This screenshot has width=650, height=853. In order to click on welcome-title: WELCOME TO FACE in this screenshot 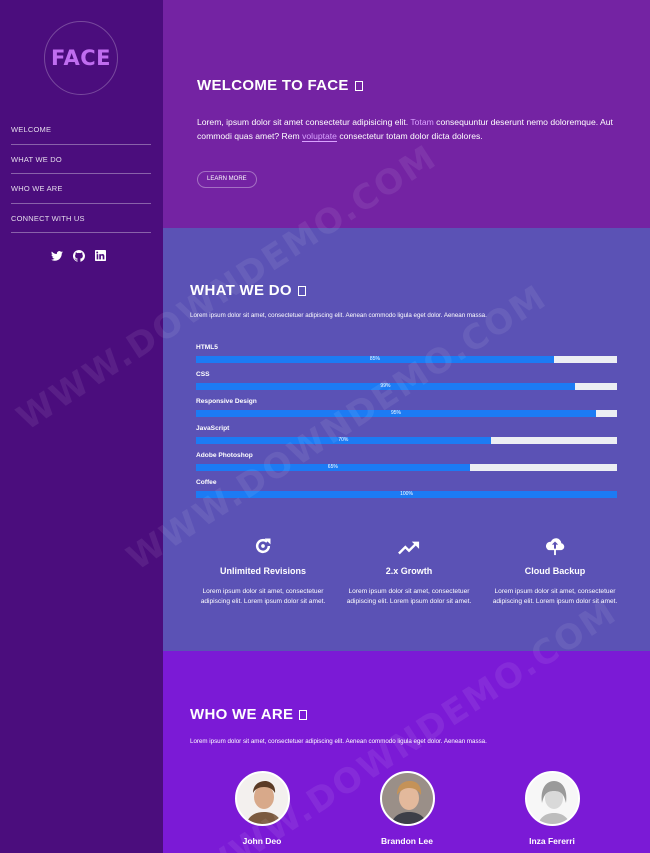, I will do `click(280, 85)`.